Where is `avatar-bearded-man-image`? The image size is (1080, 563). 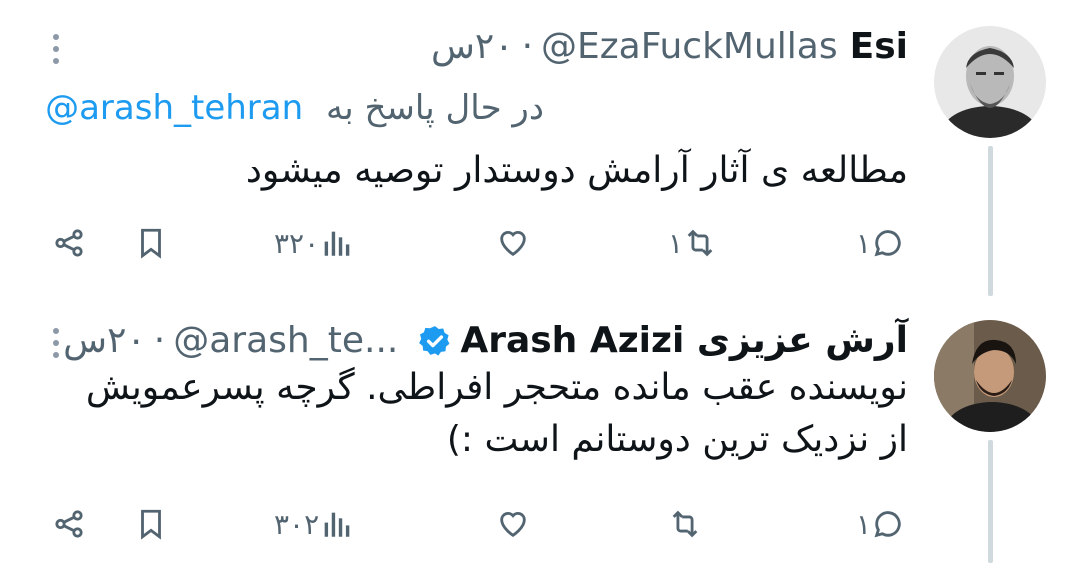
avatar-bearded-man-image is located at coordinates (990, 82).